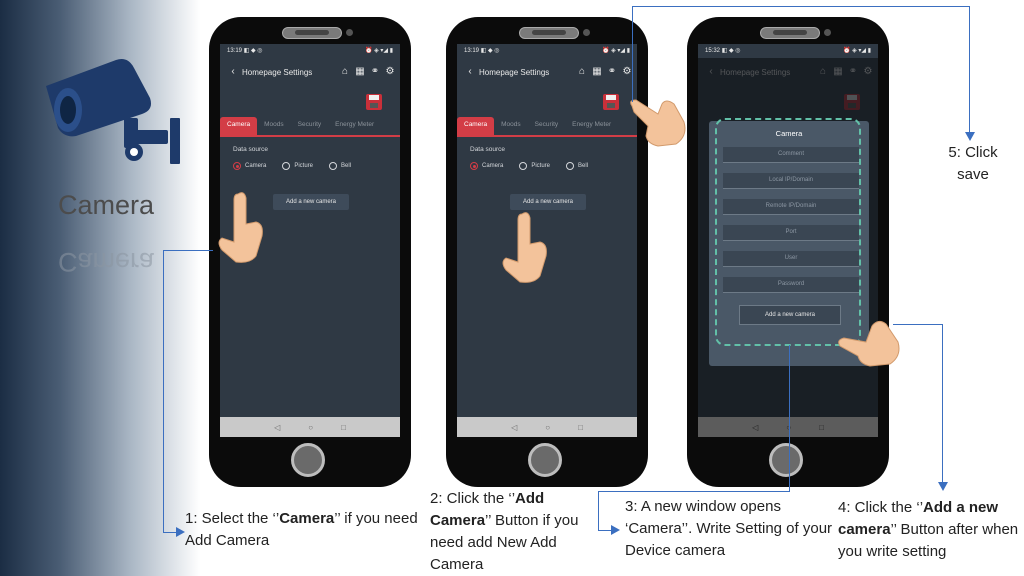 The width and height of the screenshot is (1024, 576). What do you see at coordinates (790, 315) in the screenshot?
I see `dialog-add-camera-button: Add a new camera` at bounding box center [790, 315].